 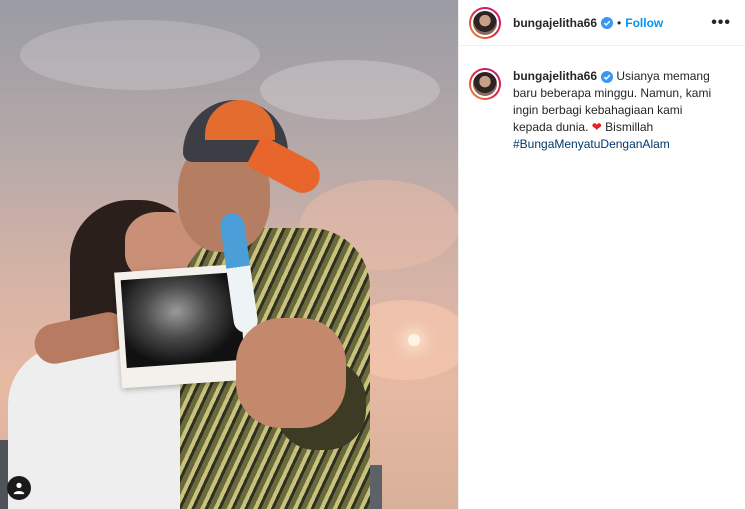 What do you see at coordinates (629, 127) in the screenshot?
I see `caption-bismillah: Bismillah` at bounding box center [629, 127].